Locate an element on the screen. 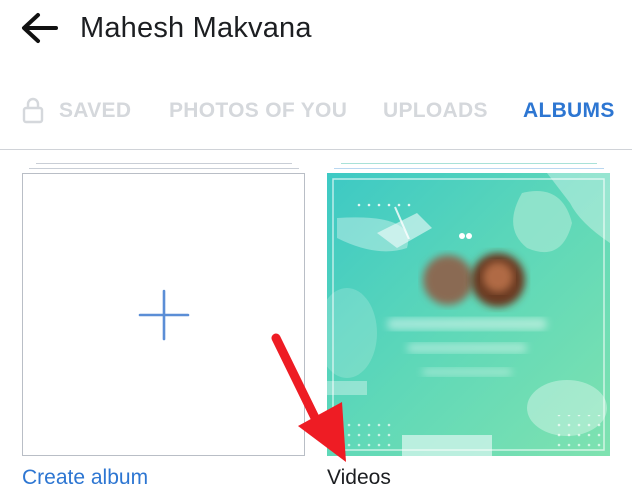 The width and height of the screenshot is (632, 500). tab-bar: SAVED PHOTOS OF YOU UPLOADS ALBUMS is located at coordinates (316, 117).